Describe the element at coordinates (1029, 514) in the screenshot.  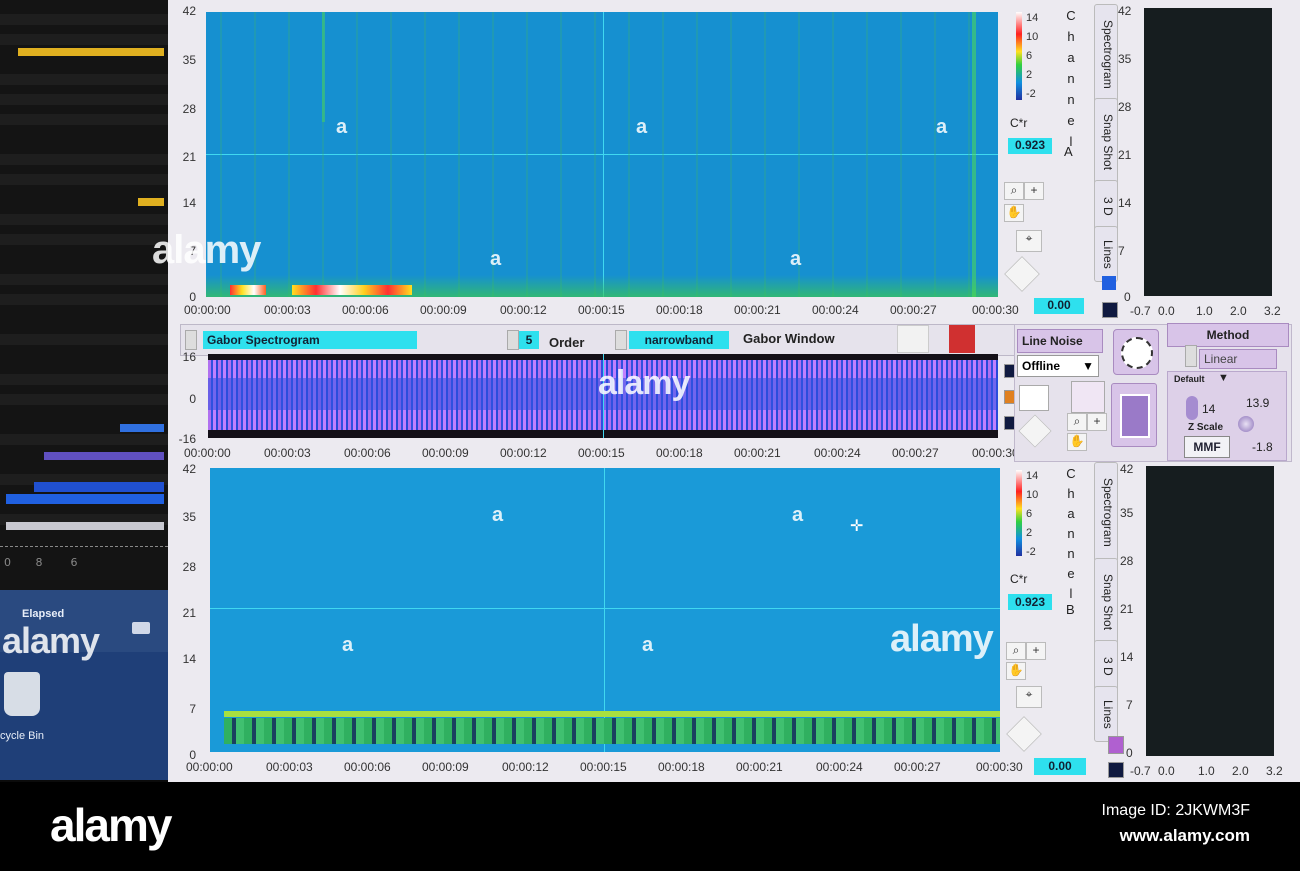
I see `colorbar-tick: 6` at that location.